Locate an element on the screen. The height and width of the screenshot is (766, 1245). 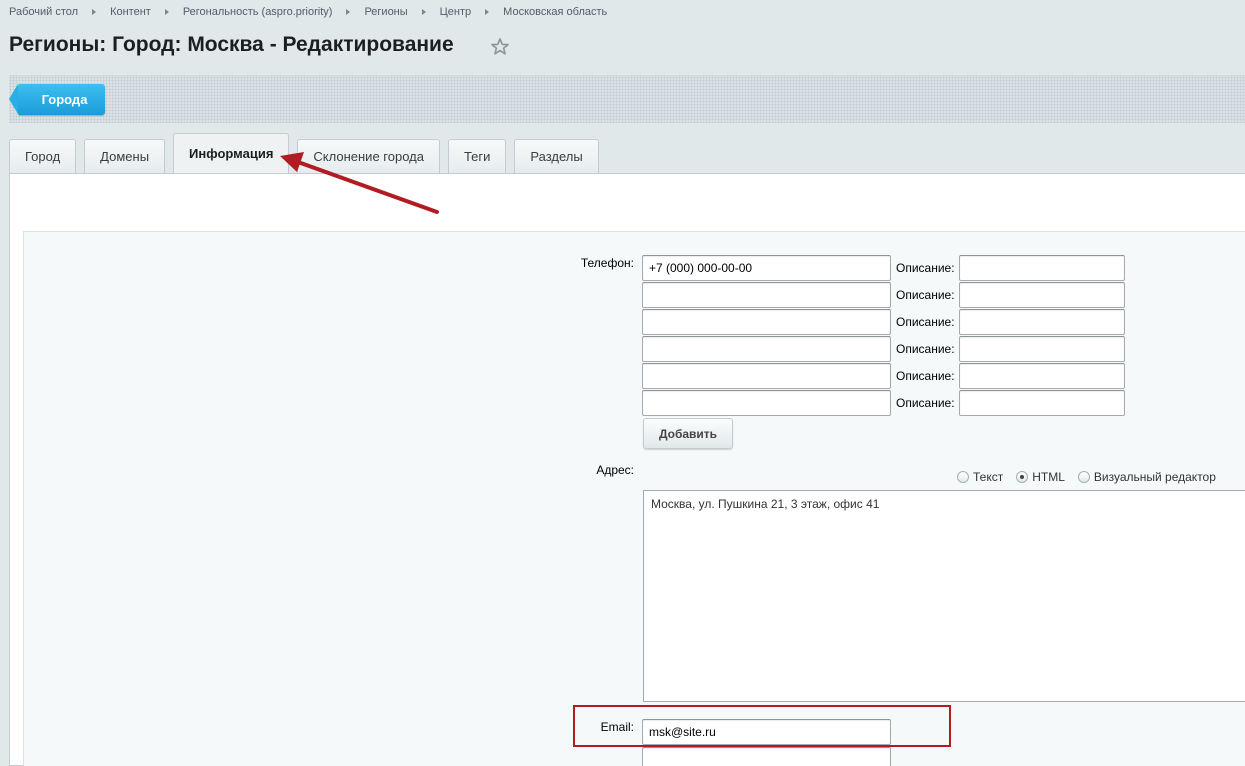
breadcrumb-item-content: Контент is located at coordinates (130, 12).